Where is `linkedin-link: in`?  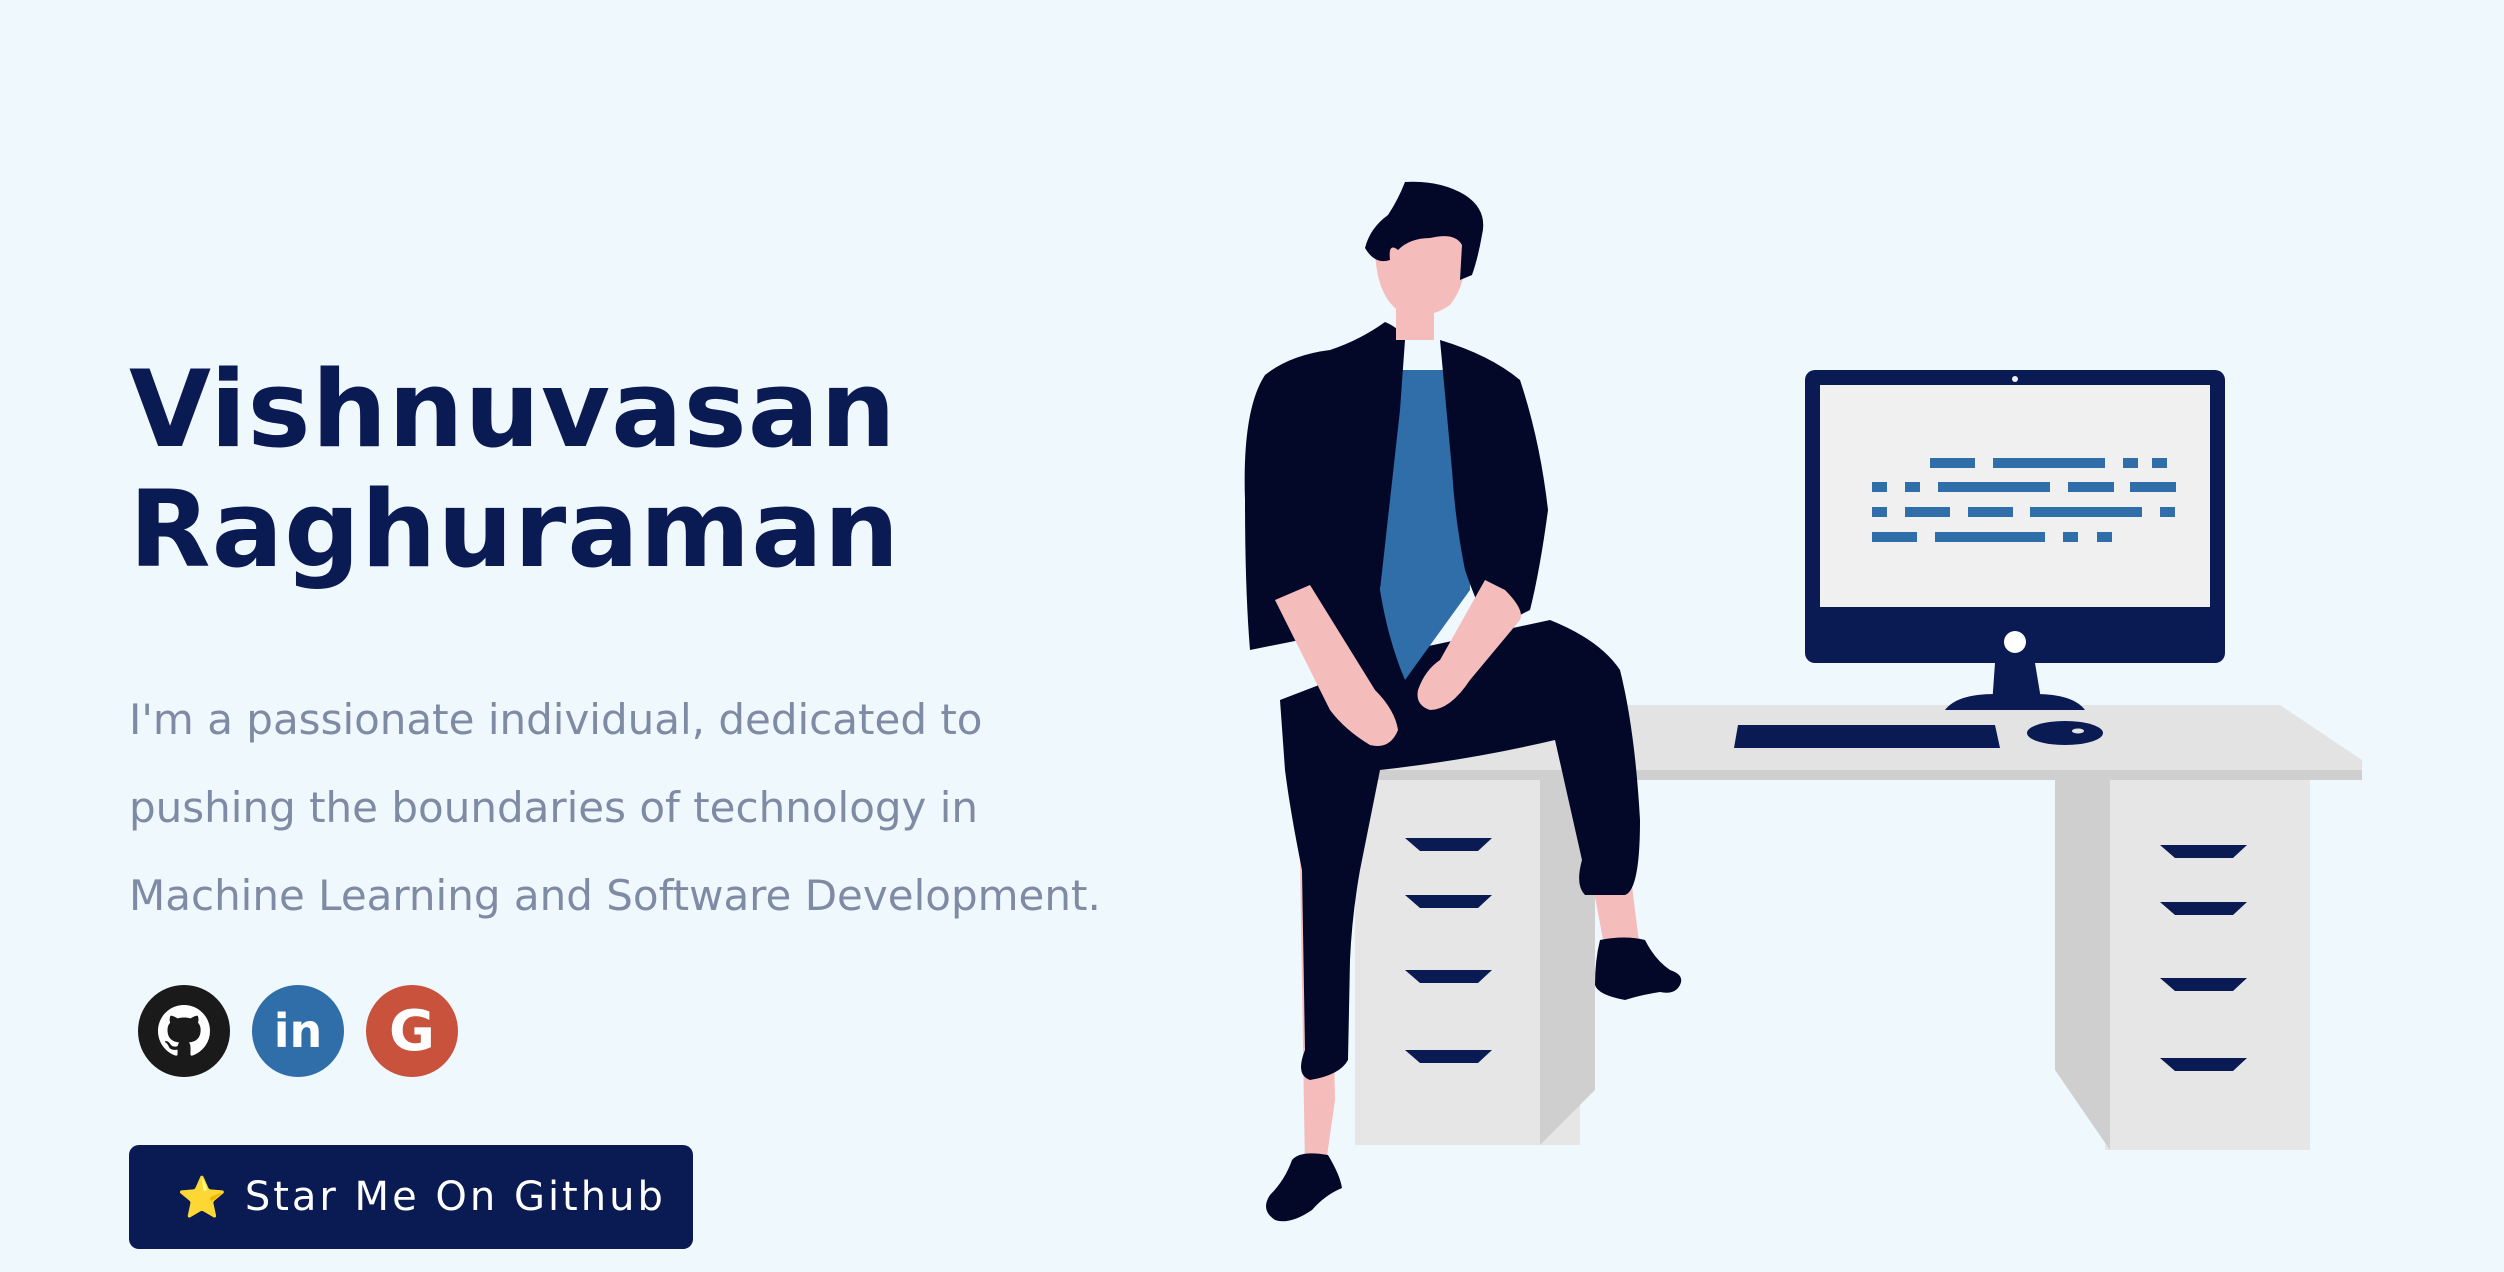 linkedin-link: in is located at coordinates (298, 1031).